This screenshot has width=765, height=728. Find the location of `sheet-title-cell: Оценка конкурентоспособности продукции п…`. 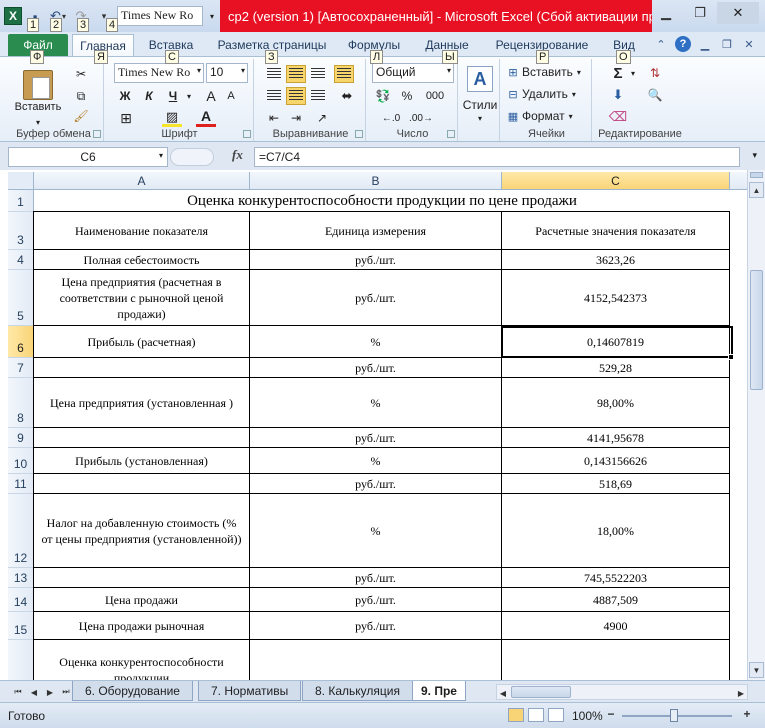

sheet-title-cell: Оценка конкурентоспособности продукции п… is located at coordinates (382, 201).